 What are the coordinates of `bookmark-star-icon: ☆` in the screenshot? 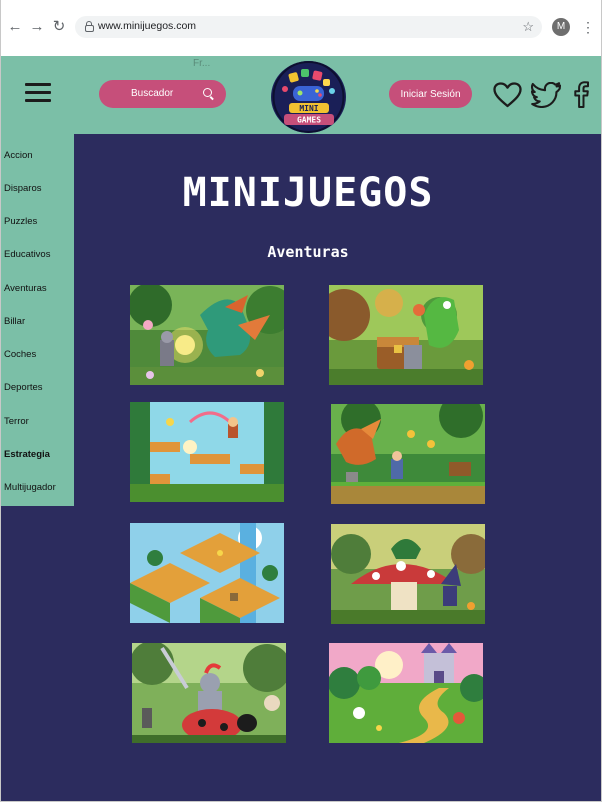 It's located at (528, 27).